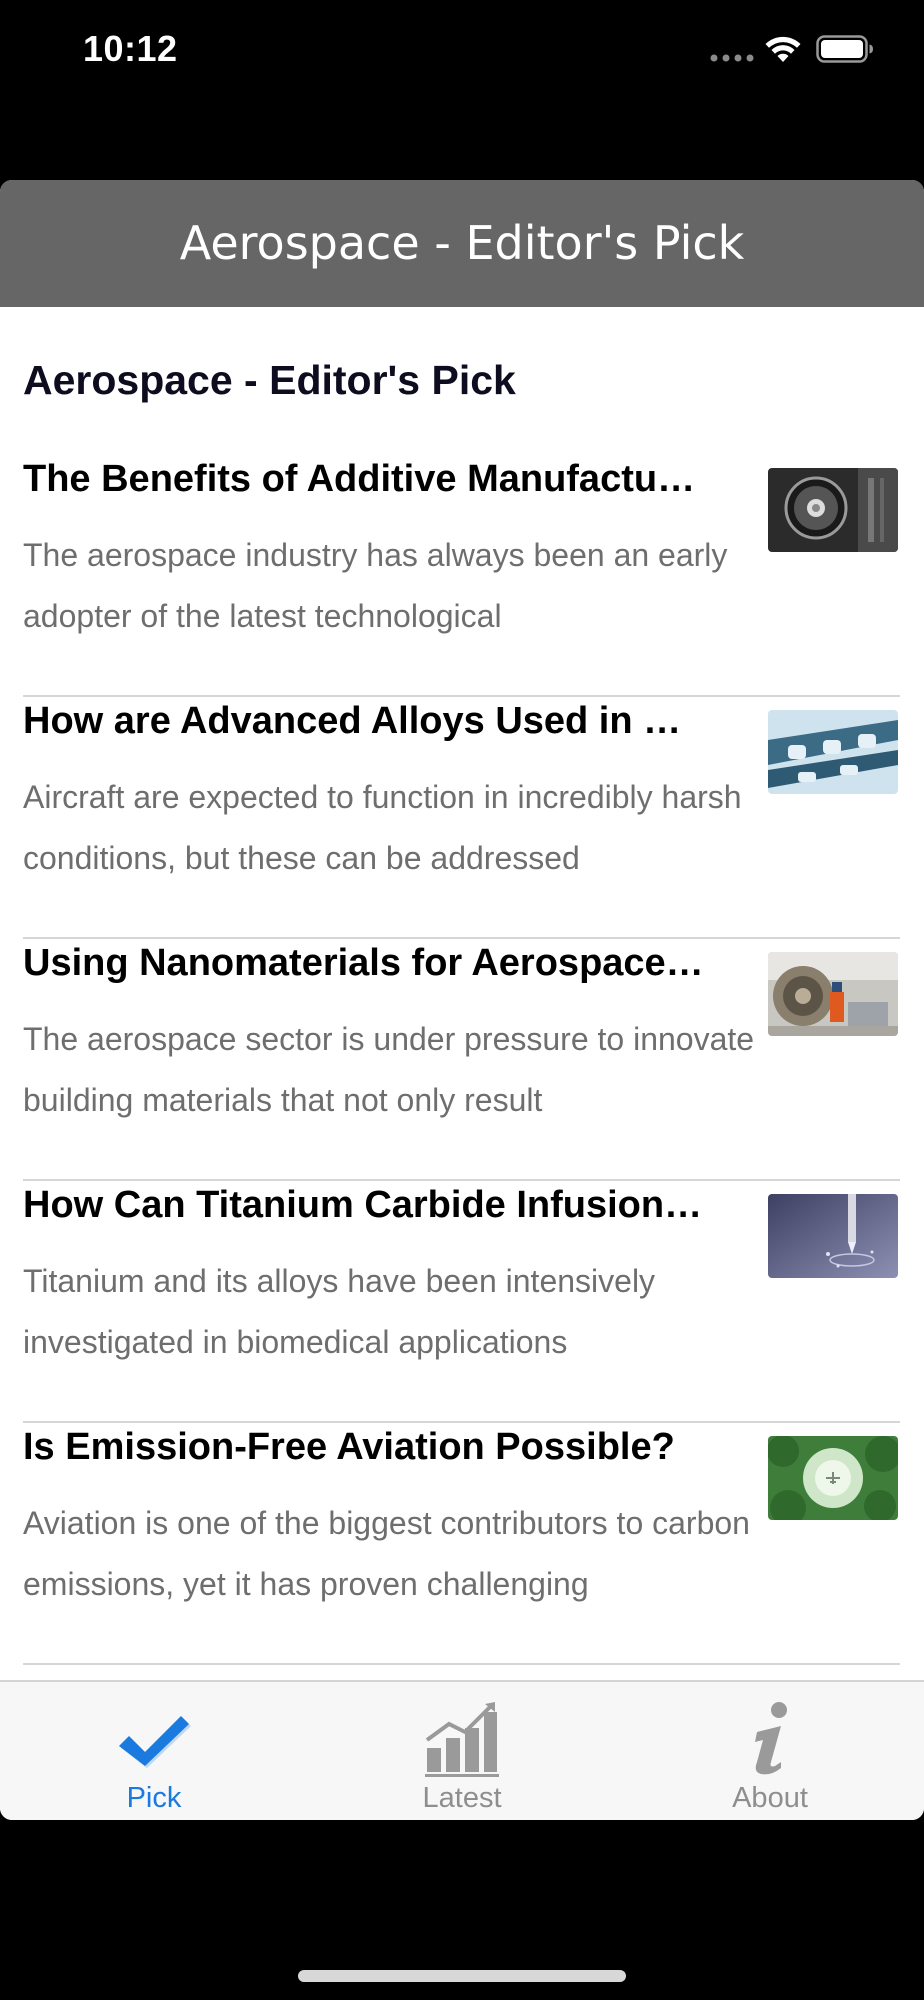 The image size is (924, 2000). What do you see at coordinates (155, 1742) in the screenshot?
I see `checkmark-icon` at bounding box center [155, 1742].